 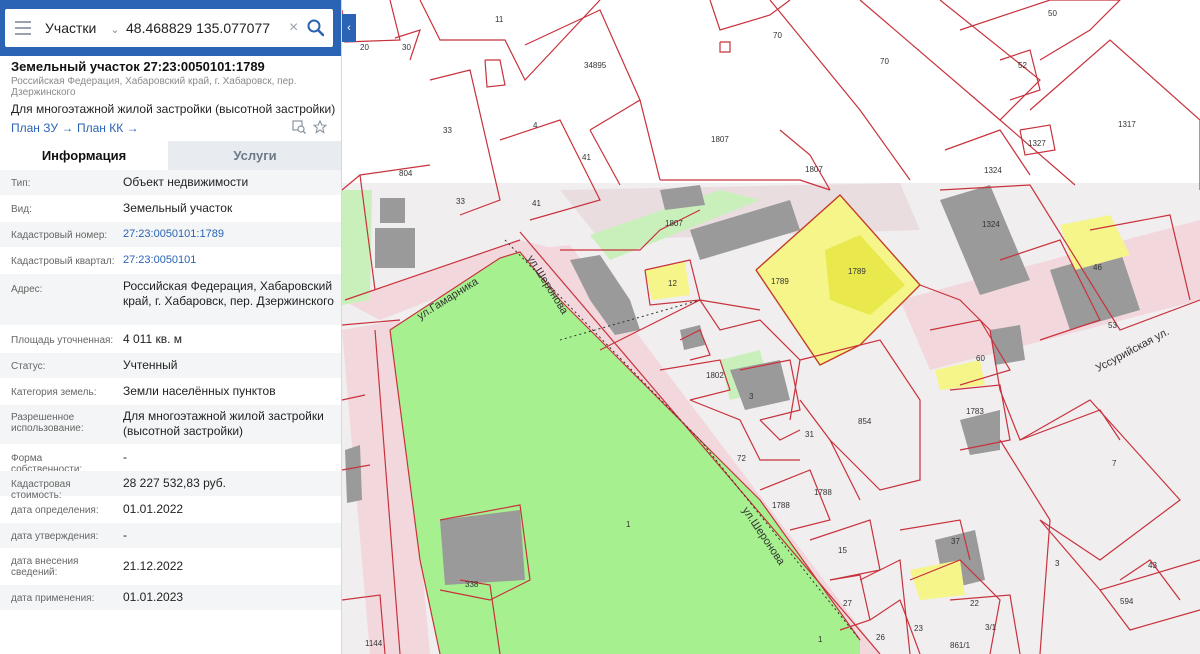 What do you see at coordinates (199, 391) in the screenshot?
I see `attr-value: Земли населённых пунктов` at bounding box center [199, 391].